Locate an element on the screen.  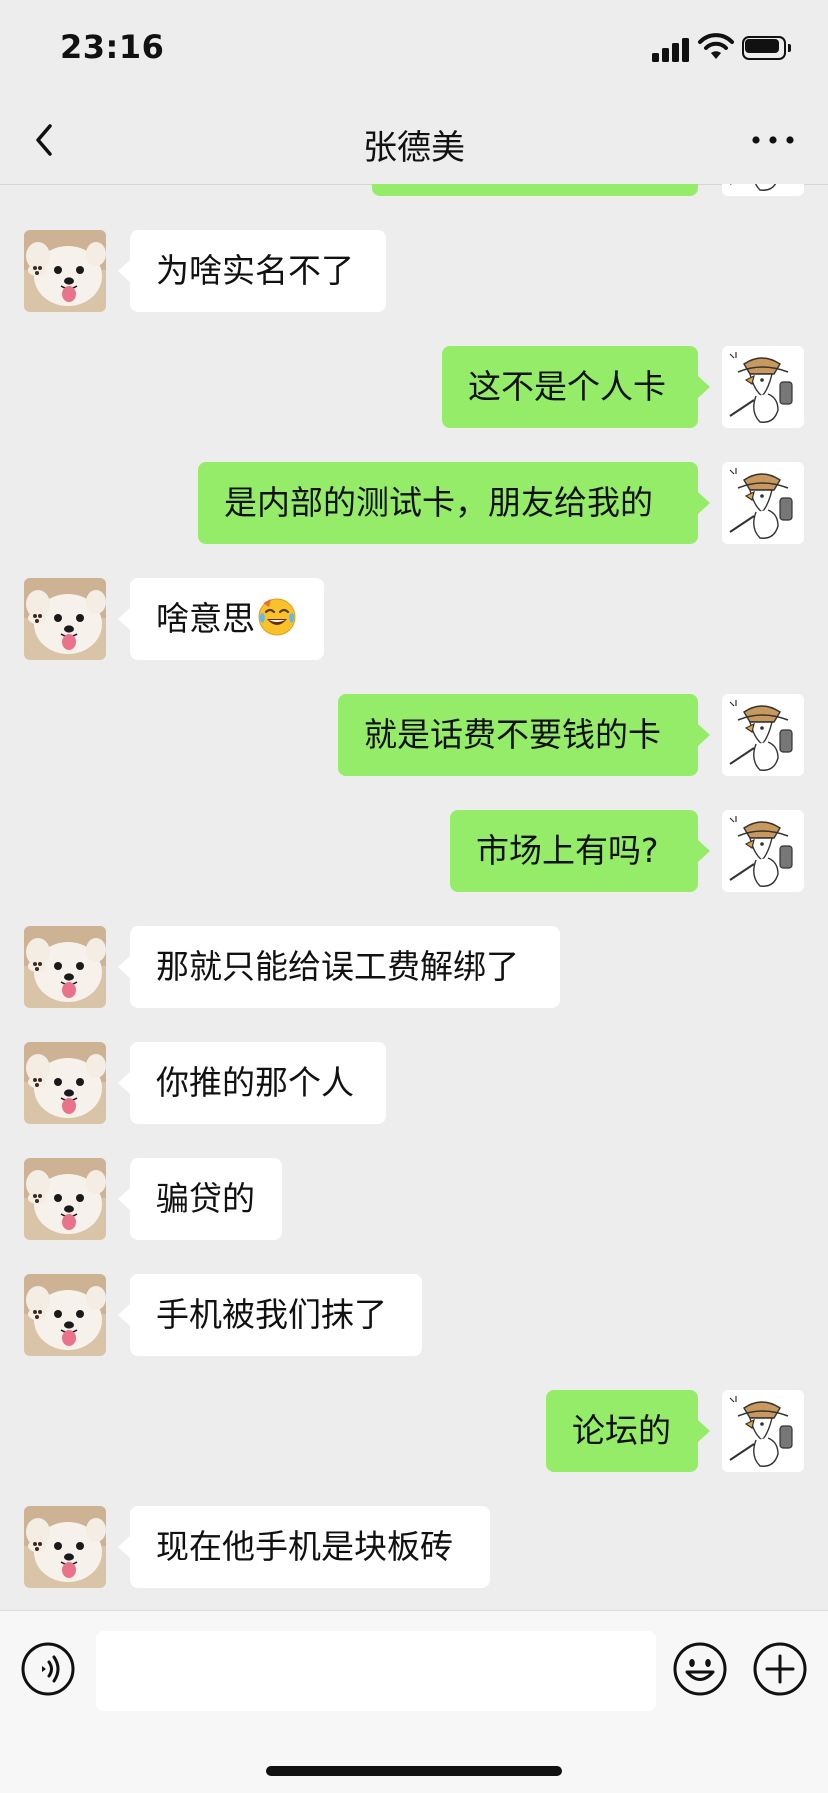
plus-icon is located at coordinates (780, 1669).